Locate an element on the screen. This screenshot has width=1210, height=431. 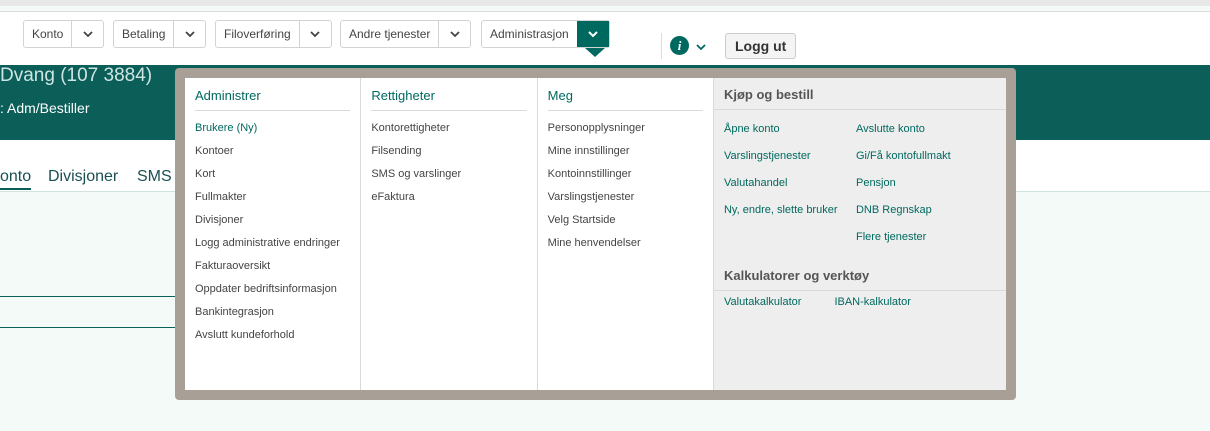
link-ny-endre-slette: Ny, endre, slette bruker is located at coordinates (790, 210).